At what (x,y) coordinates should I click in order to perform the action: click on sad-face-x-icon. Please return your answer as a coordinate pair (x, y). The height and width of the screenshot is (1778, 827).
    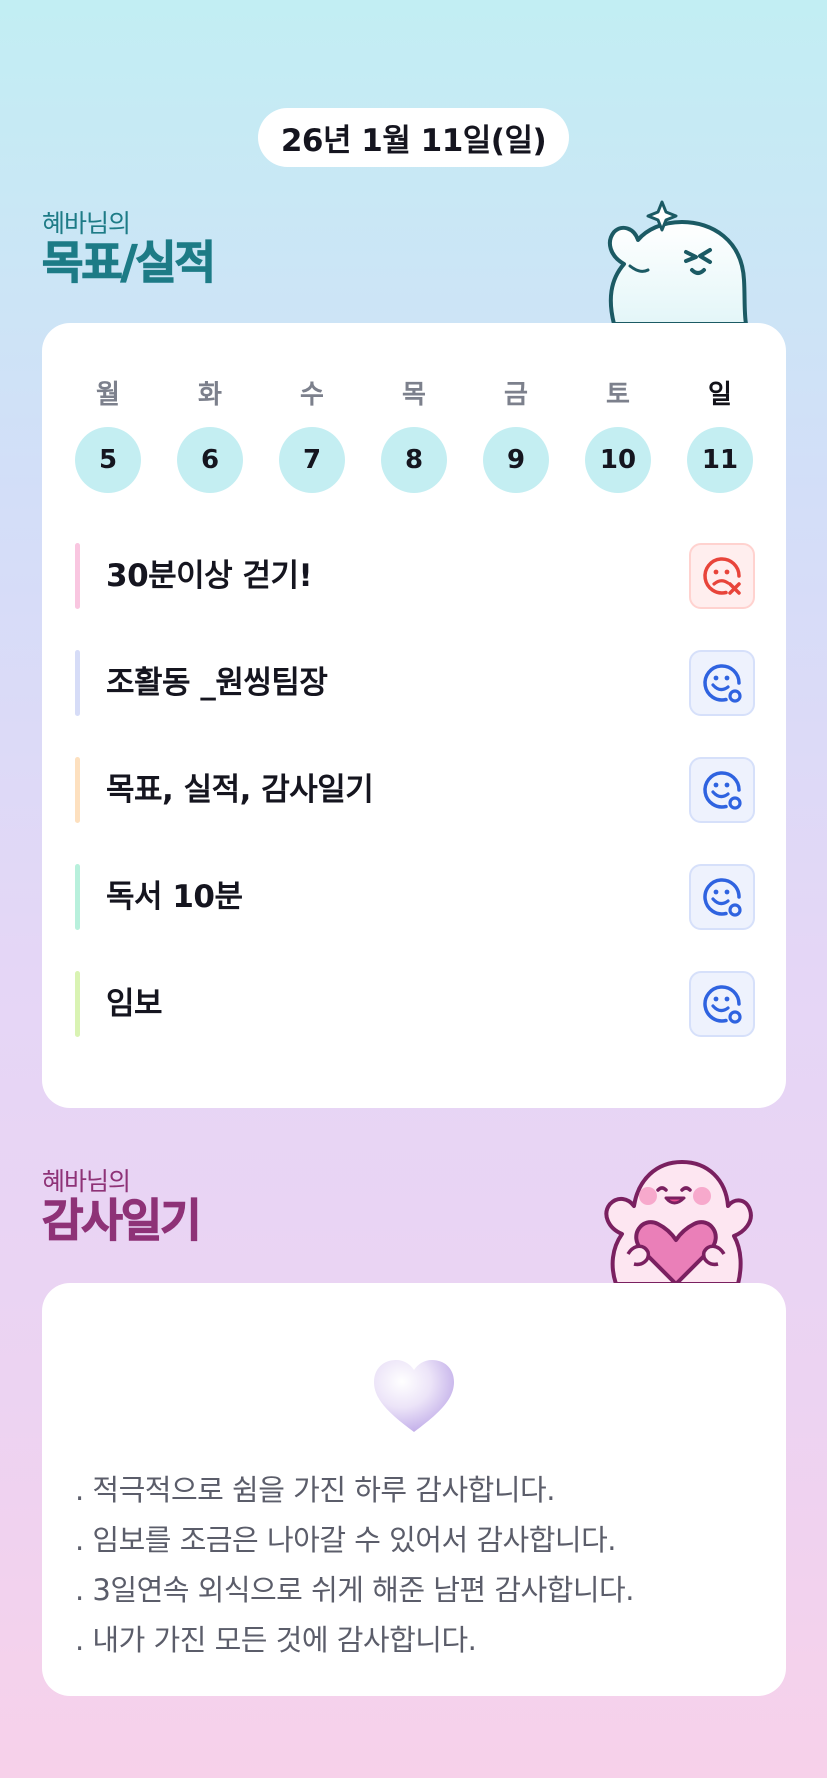
    Looking at the image, I should click on (722, 576).